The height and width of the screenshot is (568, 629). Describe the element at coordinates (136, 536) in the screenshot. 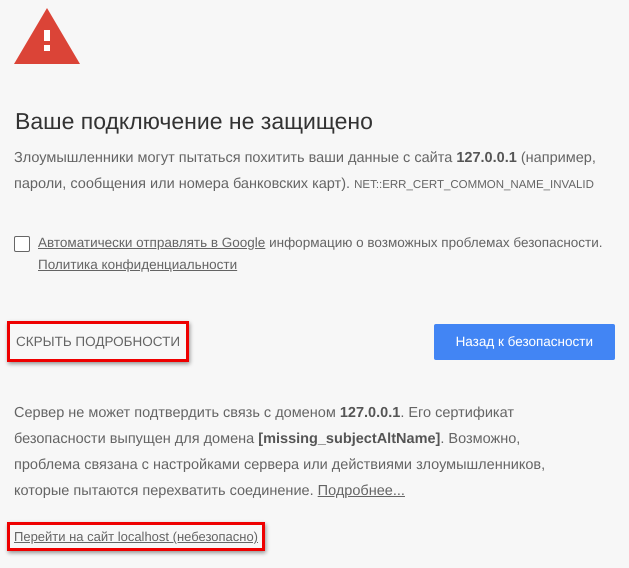

I see `proceed-link: Перейти на сайт localhost (небезопасно)` at that location.